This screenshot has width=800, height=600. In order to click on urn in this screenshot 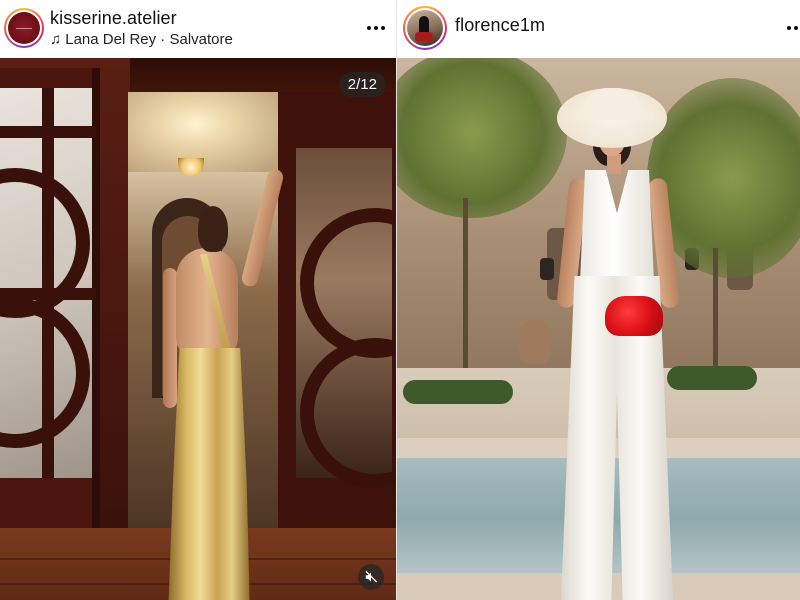, I will do `click(535, 342)`.